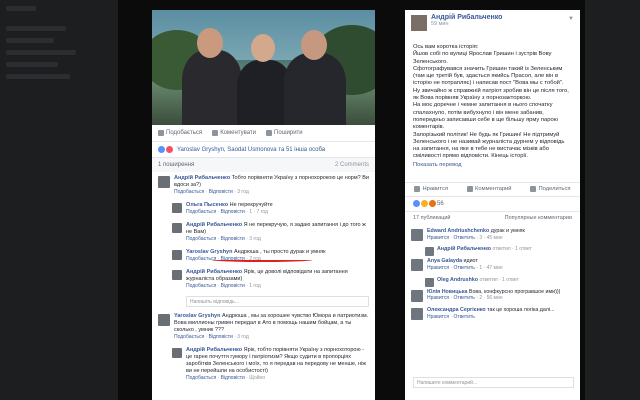  I want to click on like-button: Нравится, so click(431, 189).